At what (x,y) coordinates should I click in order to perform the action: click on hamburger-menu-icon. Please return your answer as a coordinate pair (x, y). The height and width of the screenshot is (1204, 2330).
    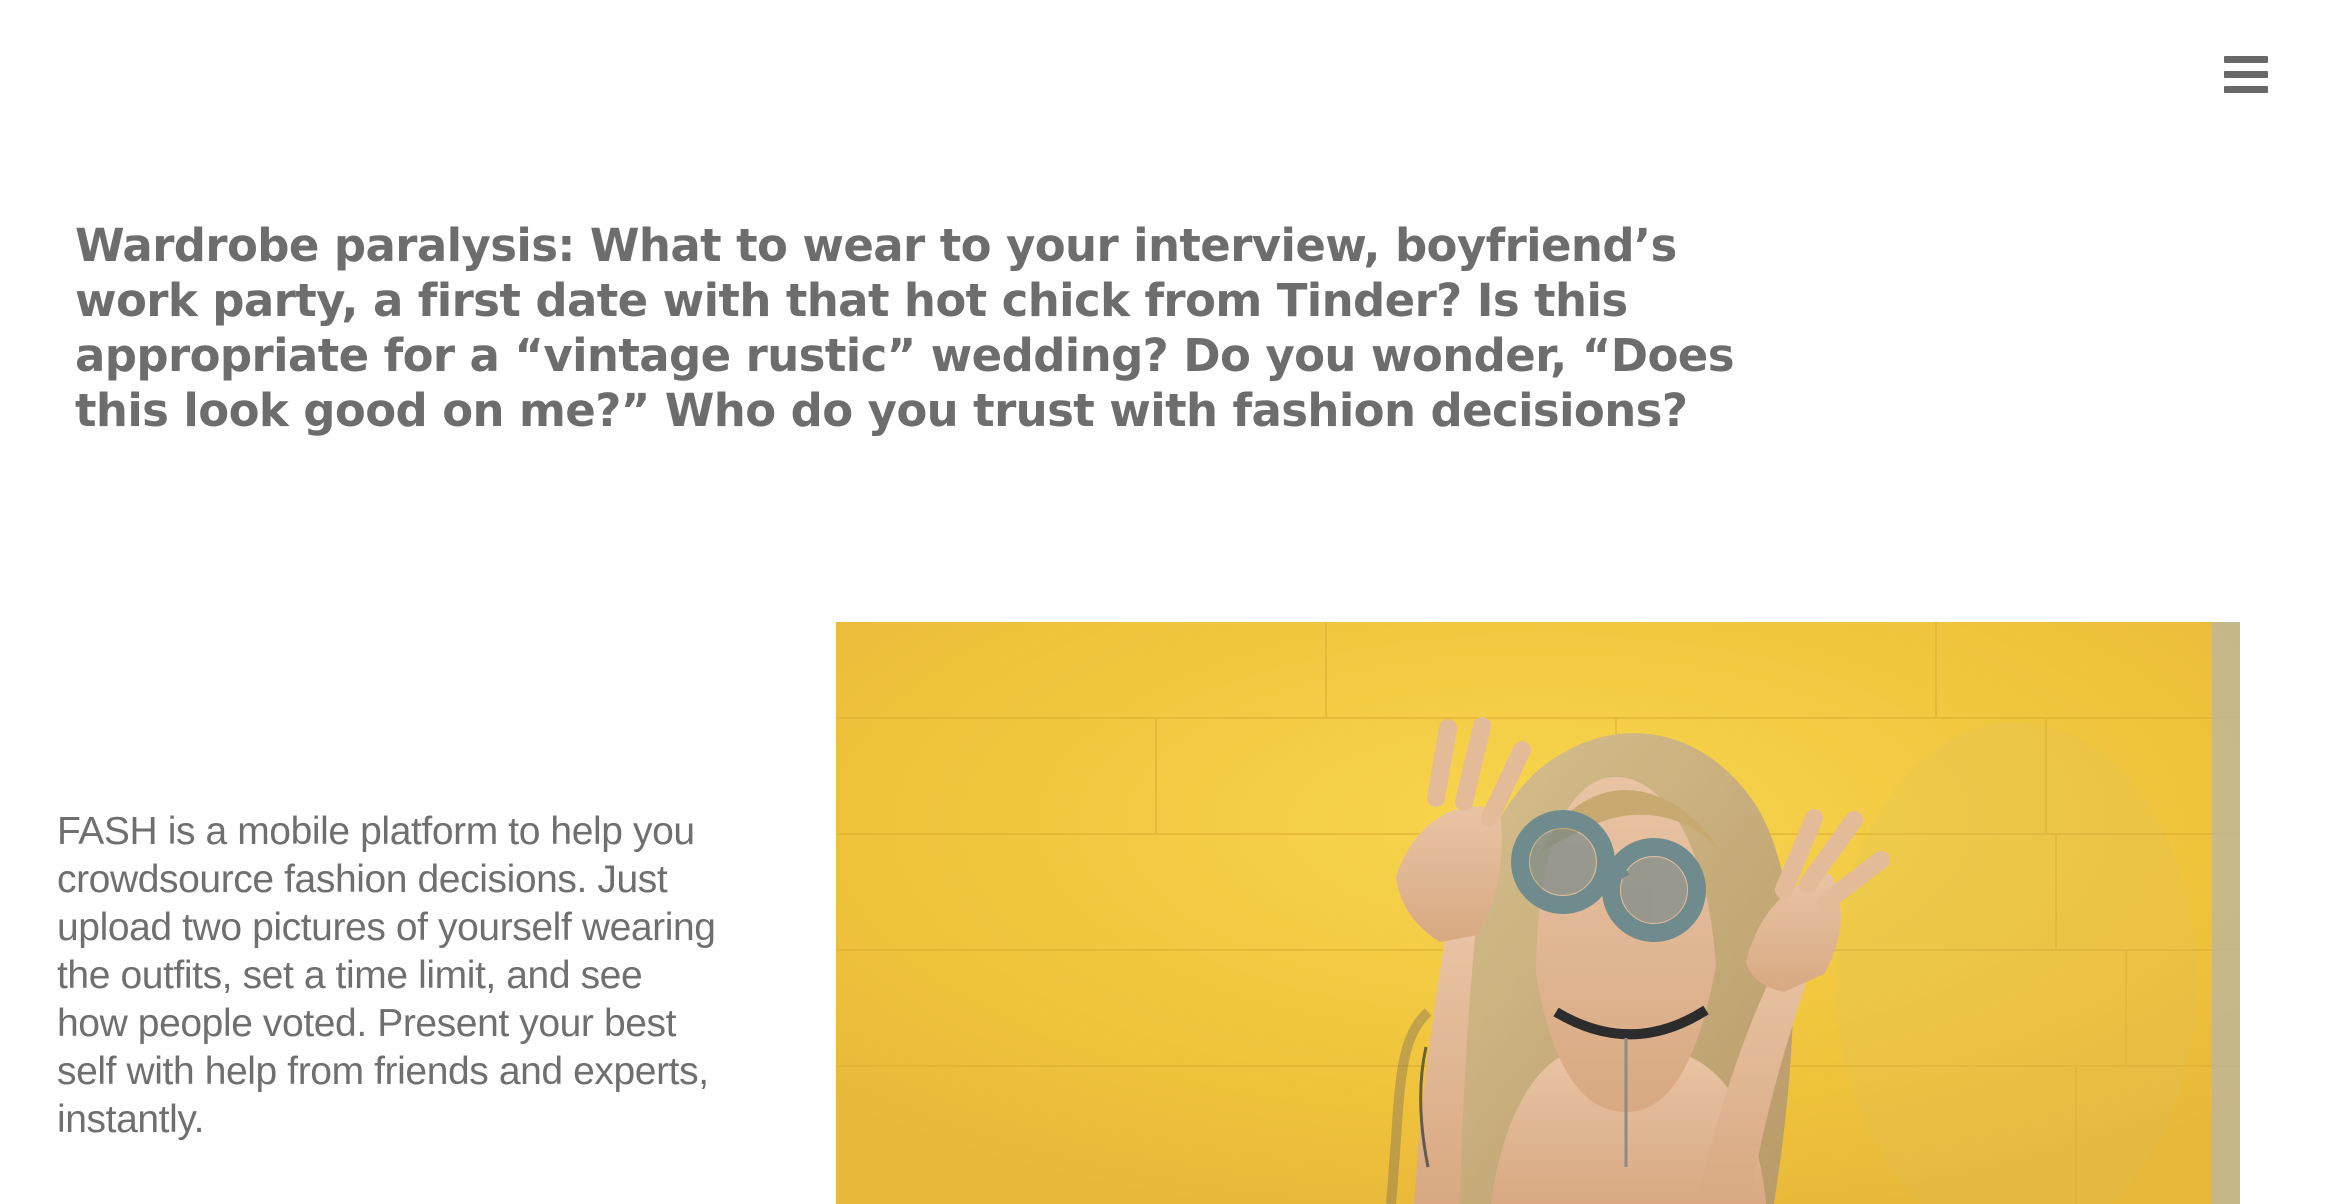
    Looking at the image, I should click on (2246, 74).